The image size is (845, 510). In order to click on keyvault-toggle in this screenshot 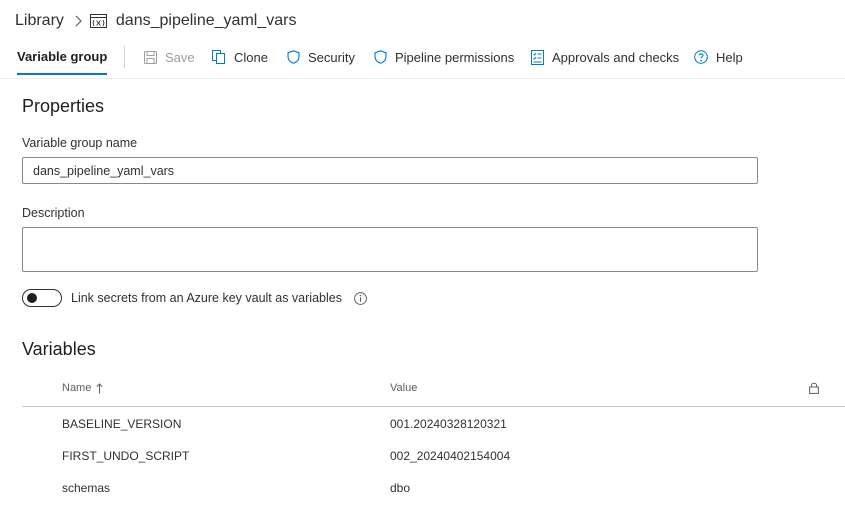, I will do `click(42, 298)`.